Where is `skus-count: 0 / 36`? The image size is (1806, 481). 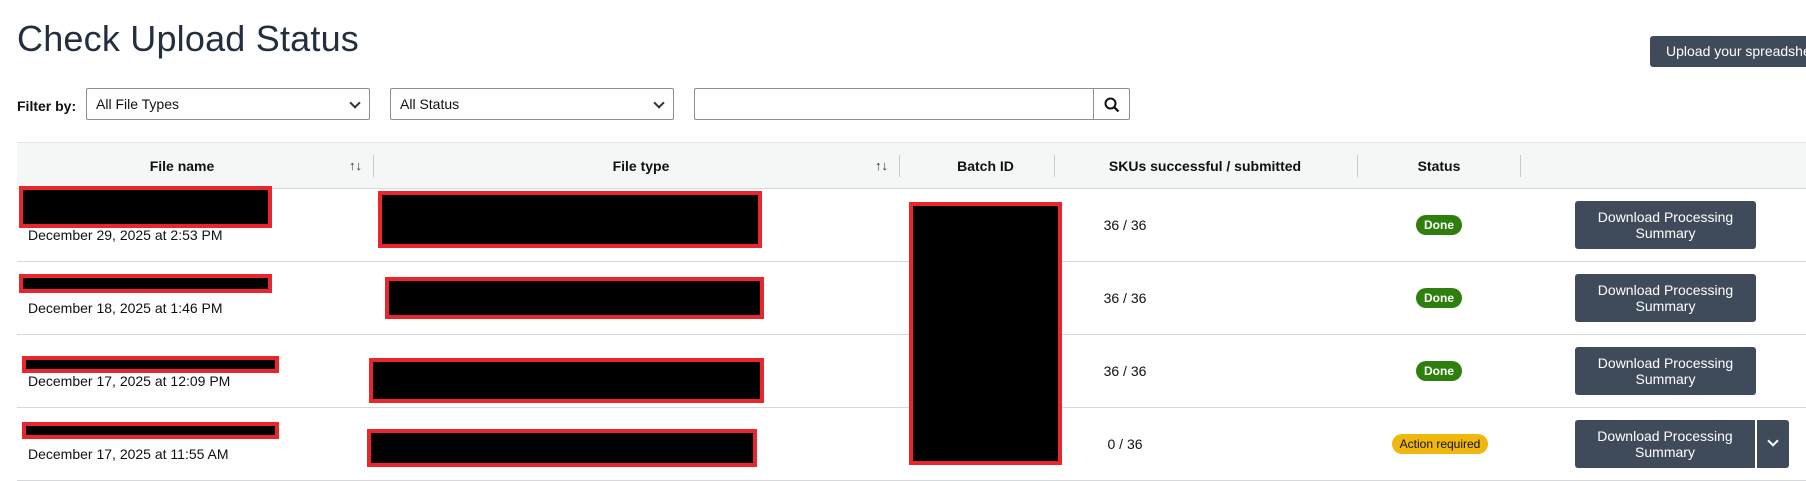 skus-count: 0 / 36 is located at coordinates (1125, 444).